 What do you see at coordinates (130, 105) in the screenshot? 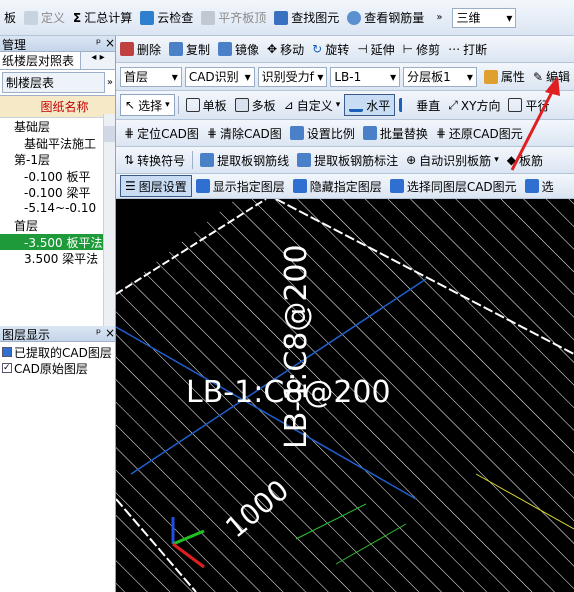
I see `cursor-icon: ↖` at bounding box center [130, 105].